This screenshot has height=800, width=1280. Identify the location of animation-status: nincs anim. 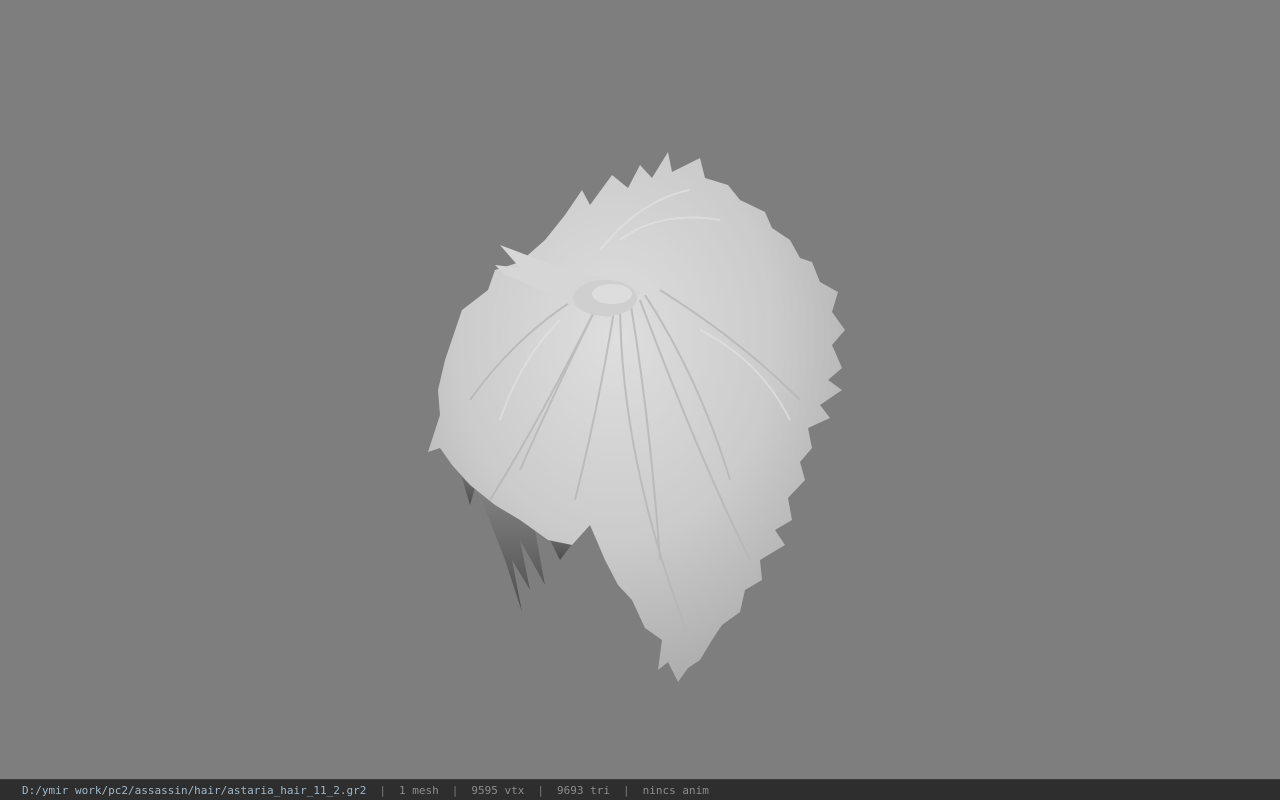
(675, 790).